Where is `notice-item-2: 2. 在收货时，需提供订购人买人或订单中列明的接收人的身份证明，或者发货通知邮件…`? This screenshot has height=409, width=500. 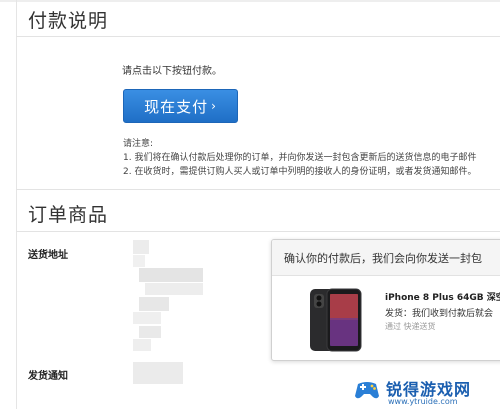
notice-item-2: 2. 在收货时，需提供订购人买人或订单中列明的接收人的身份证明，或者发货通知邮件… is located at coordinates (300, 172).